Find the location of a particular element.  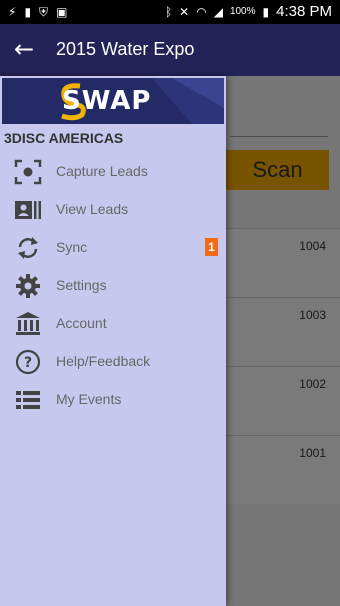

menu-item-settings: Settings is located at coordinates (113, 285).